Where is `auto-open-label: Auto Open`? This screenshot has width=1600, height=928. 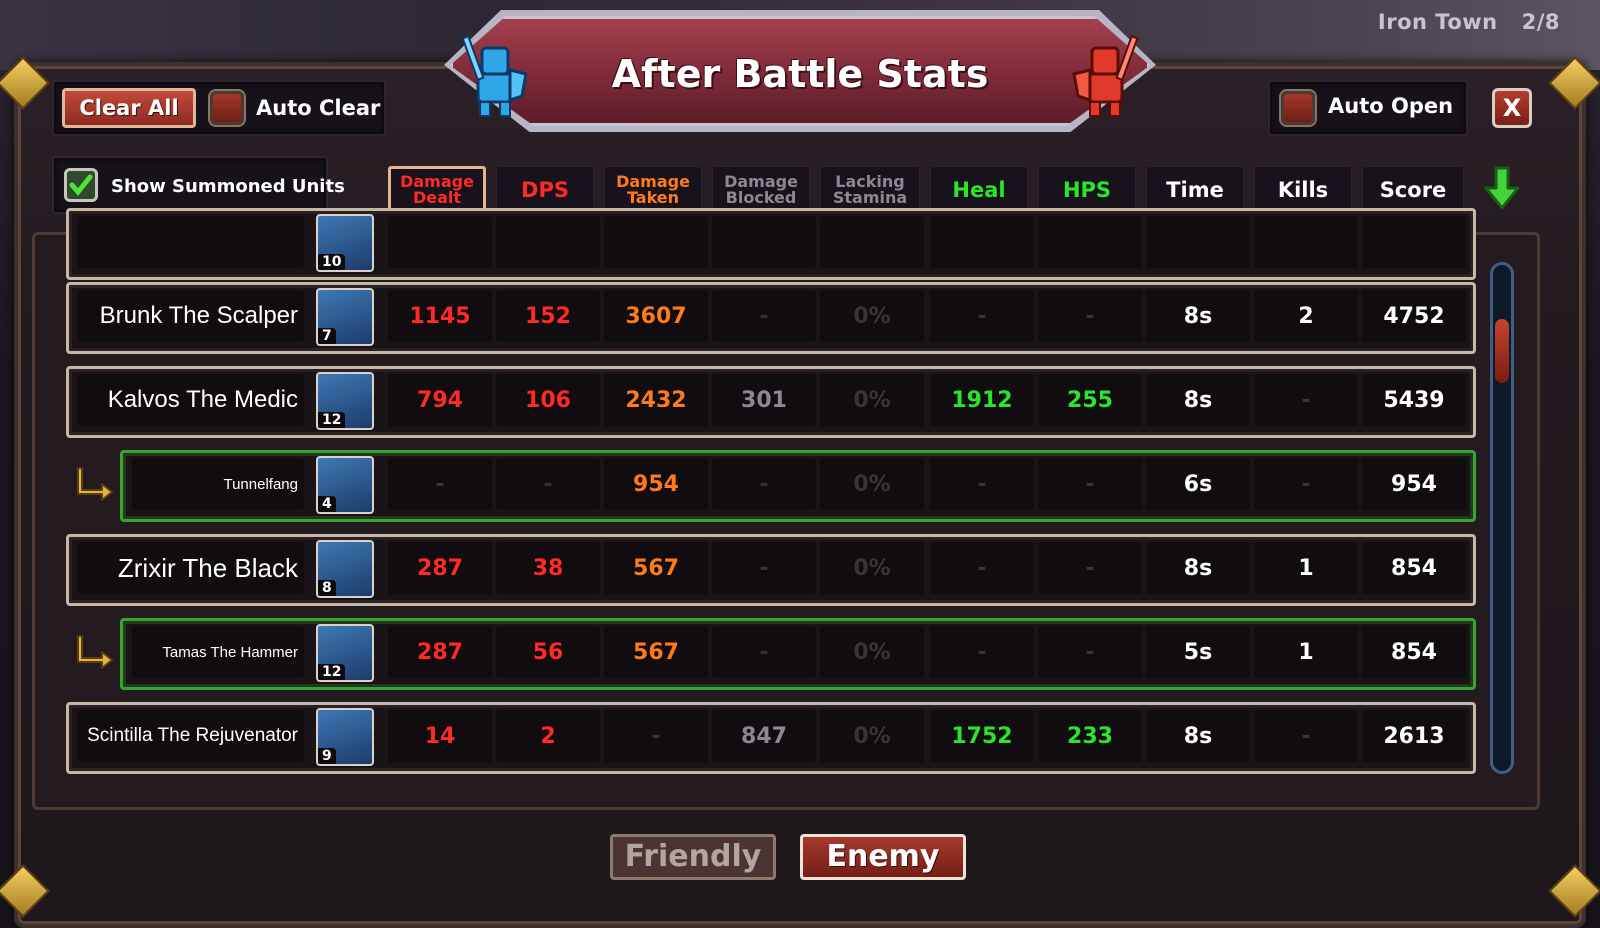
auto-open-label: Auto Open is located at coordinates (1391, 106).